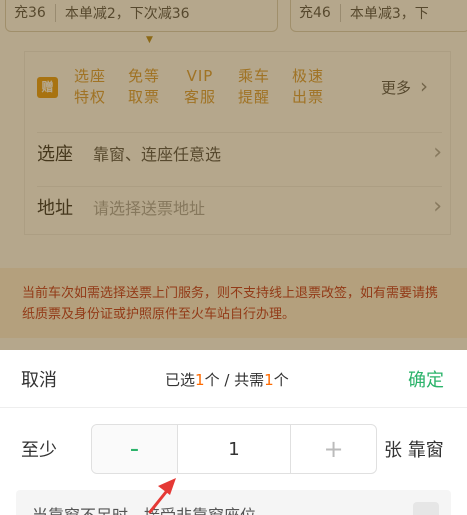 The image size is (467, 515). I want to click on coupon-card: 充46 本单减3，下, so click(378, 16).